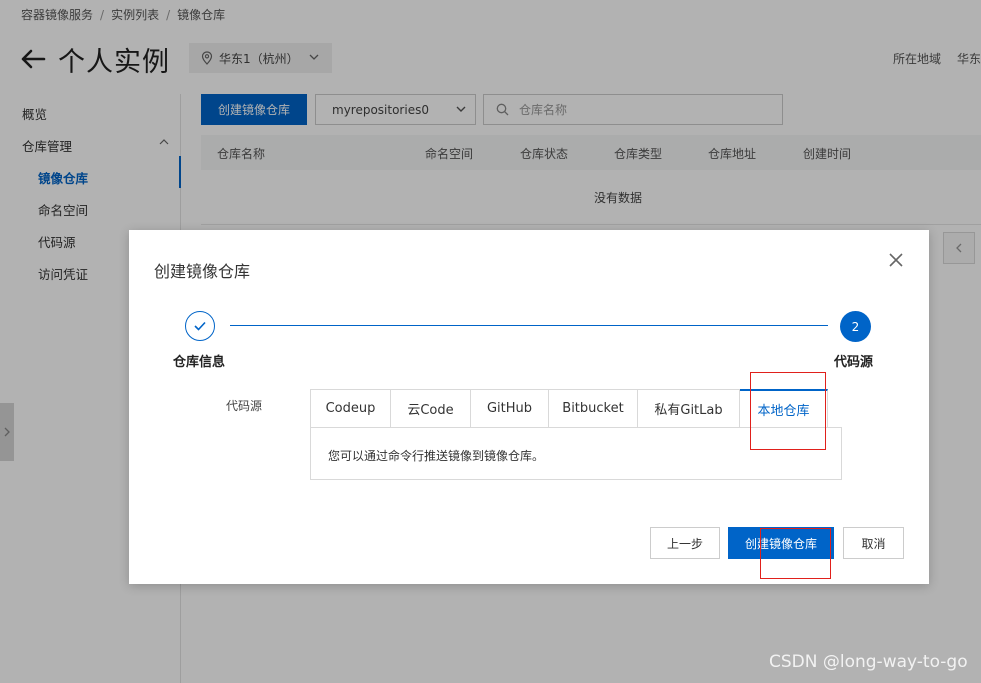 The image size is (981, 683). I want to click on step-connector, so click(529, 325).